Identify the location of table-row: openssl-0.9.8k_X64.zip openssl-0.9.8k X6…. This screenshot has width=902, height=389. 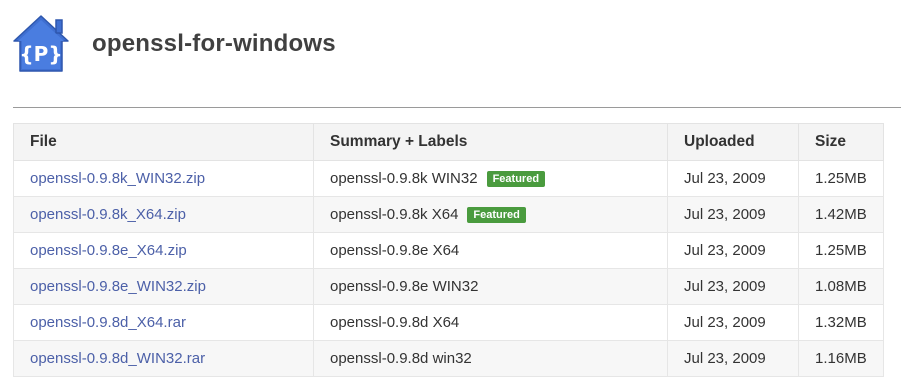
(448, 214).